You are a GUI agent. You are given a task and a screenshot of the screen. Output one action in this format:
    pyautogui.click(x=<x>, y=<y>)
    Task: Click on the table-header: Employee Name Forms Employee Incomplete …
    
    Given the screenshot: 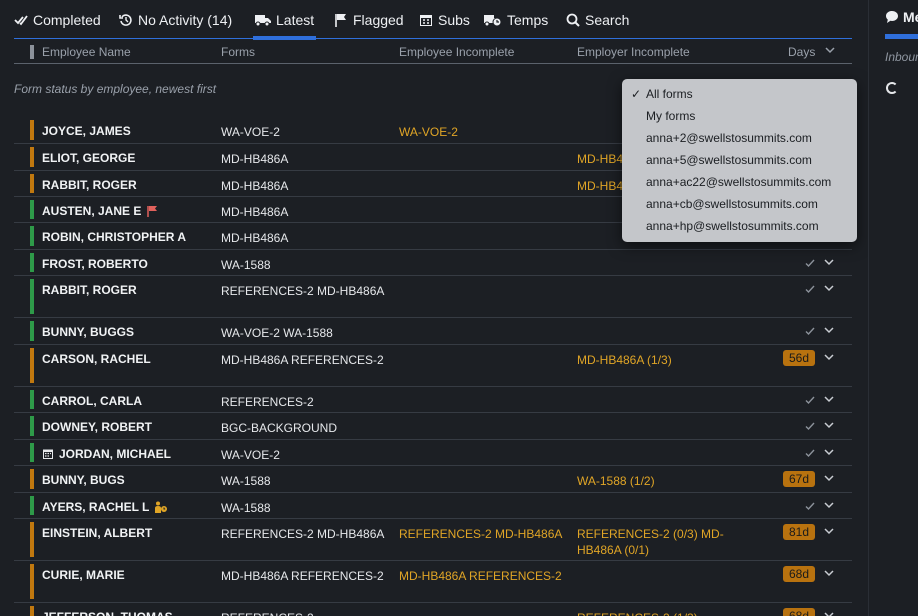 What is the action you would take?
    pyautogui.click(x=433, y=52)
    